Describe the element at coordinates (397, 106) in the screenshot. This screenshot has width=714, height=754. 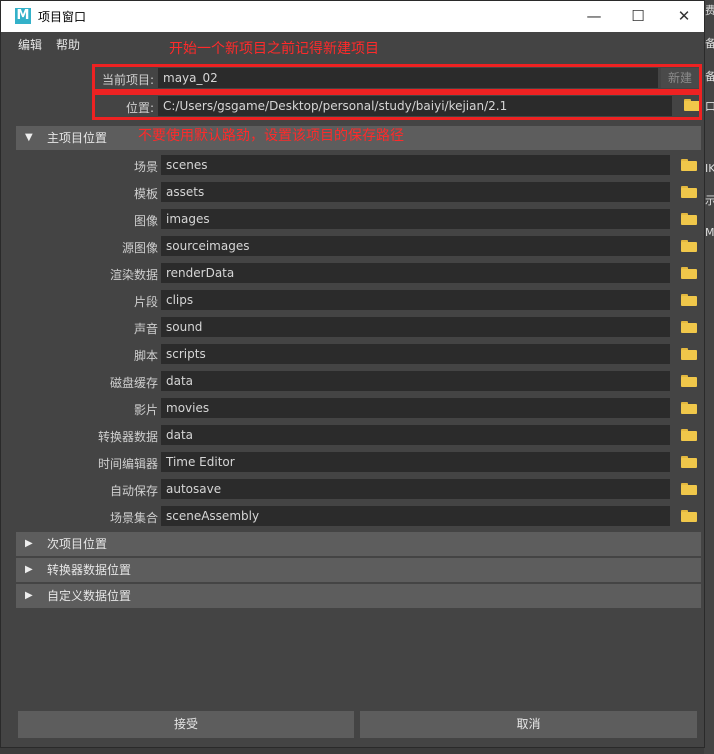
I see `annotation-highlight-location` at that location.